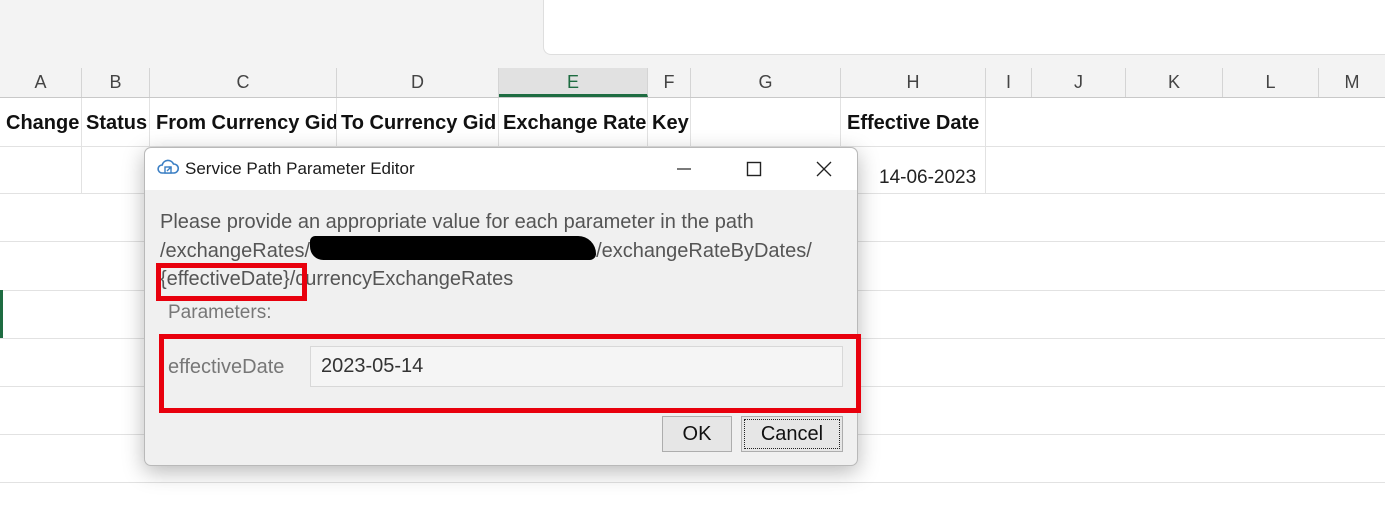 The width and height of the screenshot is (1385, 506). Describe the element at coordinates (766, 82) in the screenshot. I see `column-header-g: G` at that location.